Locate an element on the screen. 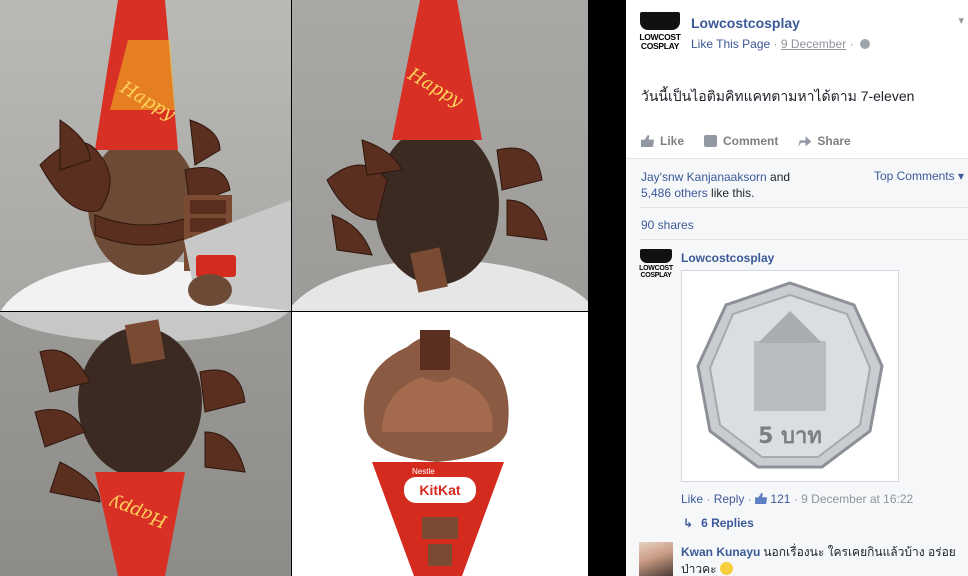 The width and height of the screenshot is (968, 576). like-button: Like is located at coordinates (662, 141).